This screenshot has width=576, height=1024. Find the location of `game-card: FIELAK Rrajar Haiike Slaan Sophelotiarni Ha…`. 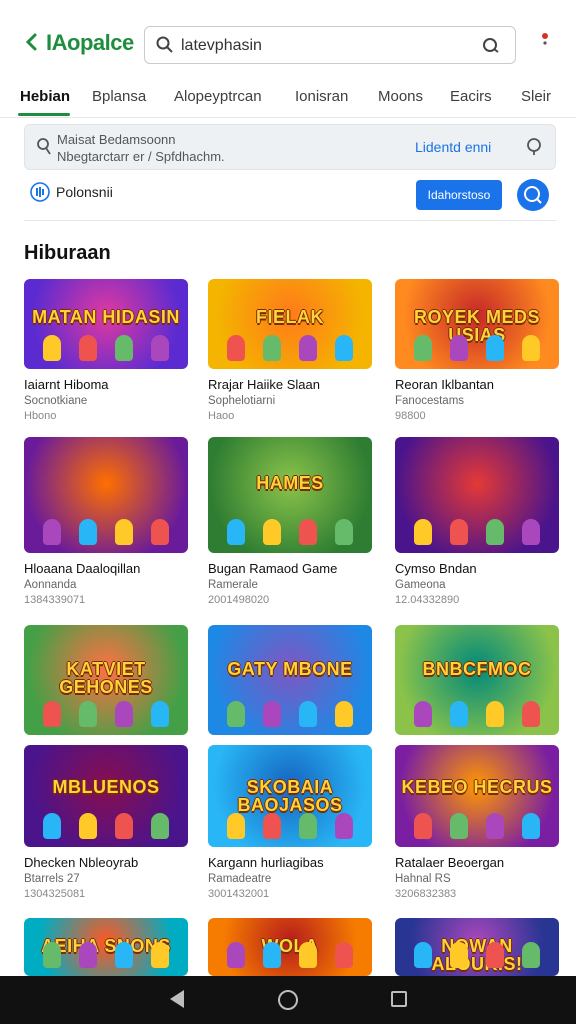

game-card: FIELAK Rrajar Haiike Slaan Sophelotiarni Ha… is located at coordinates (290, 350).